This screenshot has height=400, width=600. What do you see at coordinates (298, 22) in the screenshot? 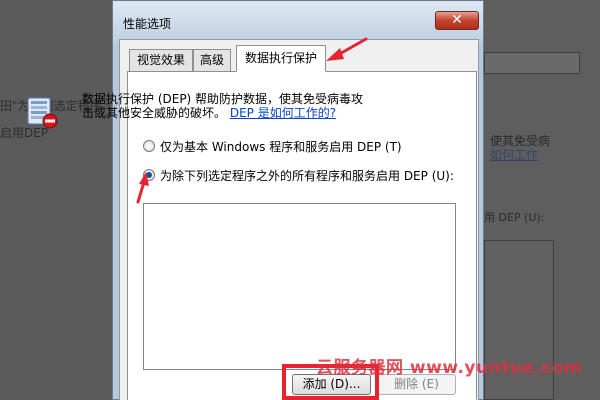
I see `title-bar: 性能选项 ✕` at bounding box center [298, 22].